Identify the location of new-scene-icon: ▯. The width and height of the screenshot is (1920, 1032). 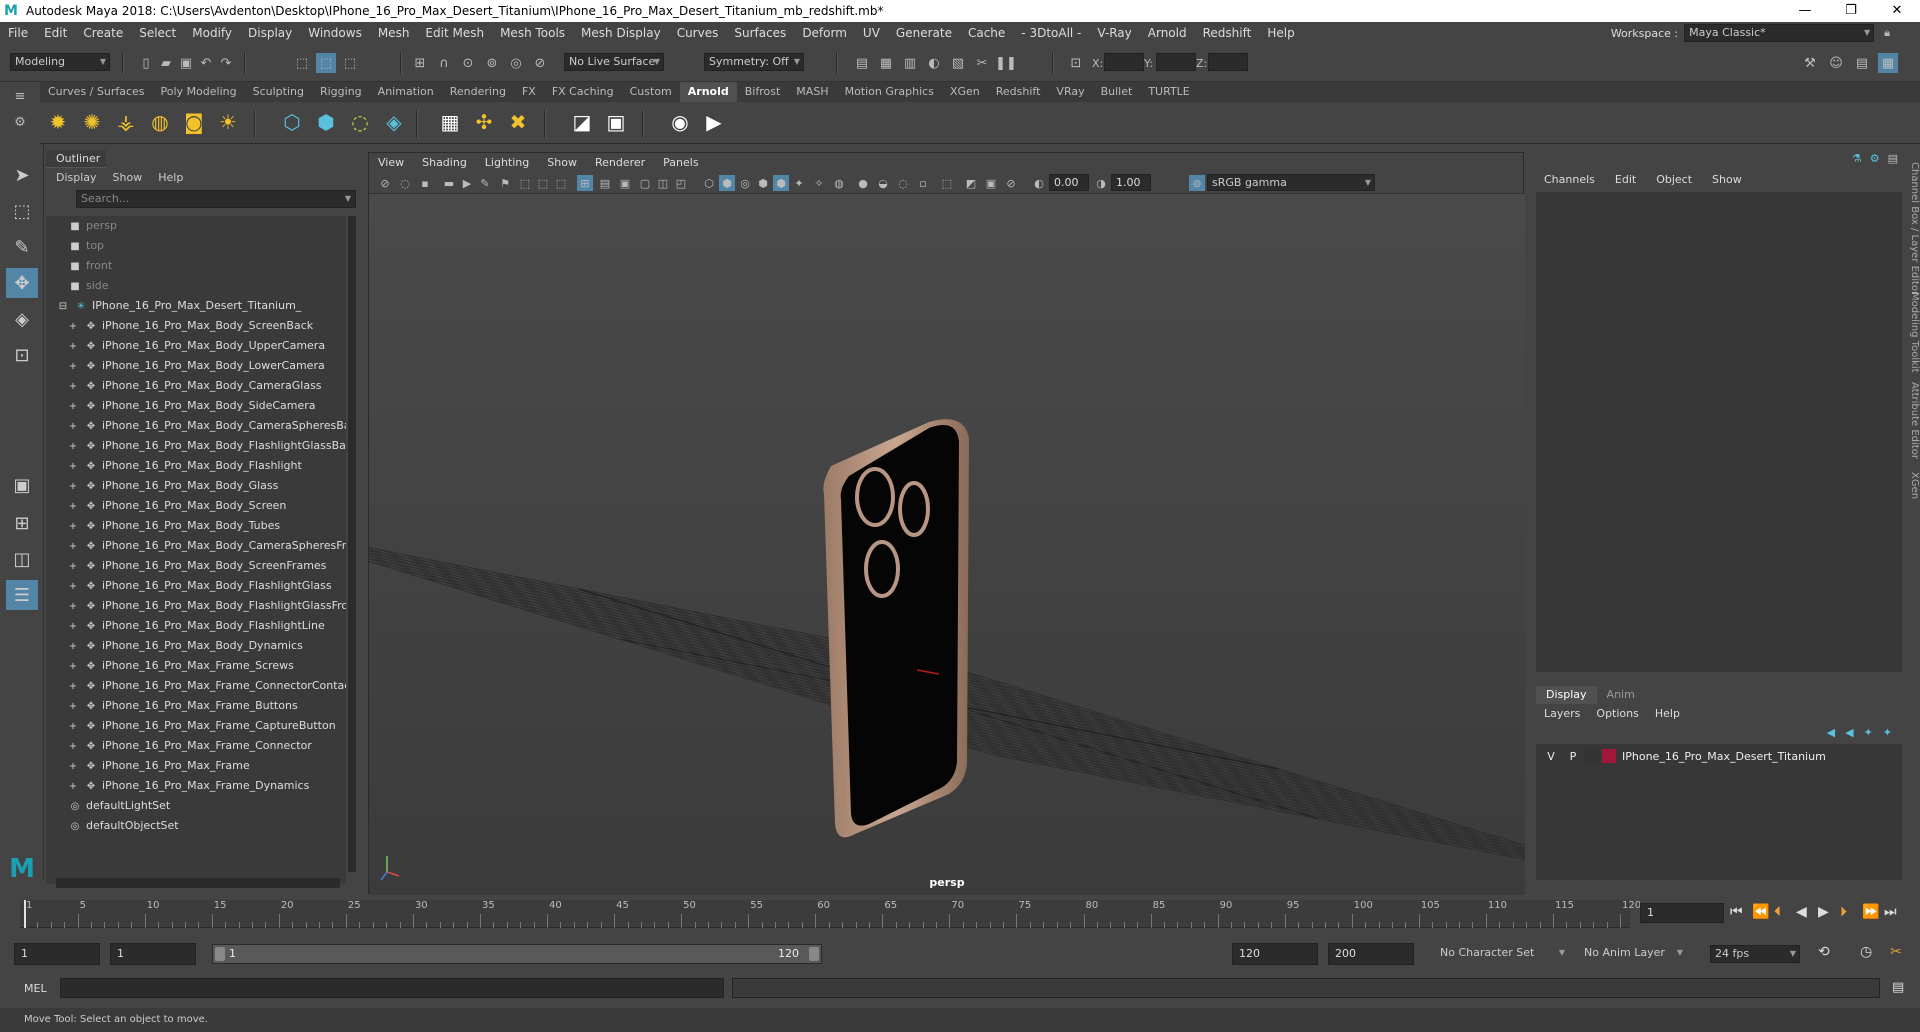
(146, 63).